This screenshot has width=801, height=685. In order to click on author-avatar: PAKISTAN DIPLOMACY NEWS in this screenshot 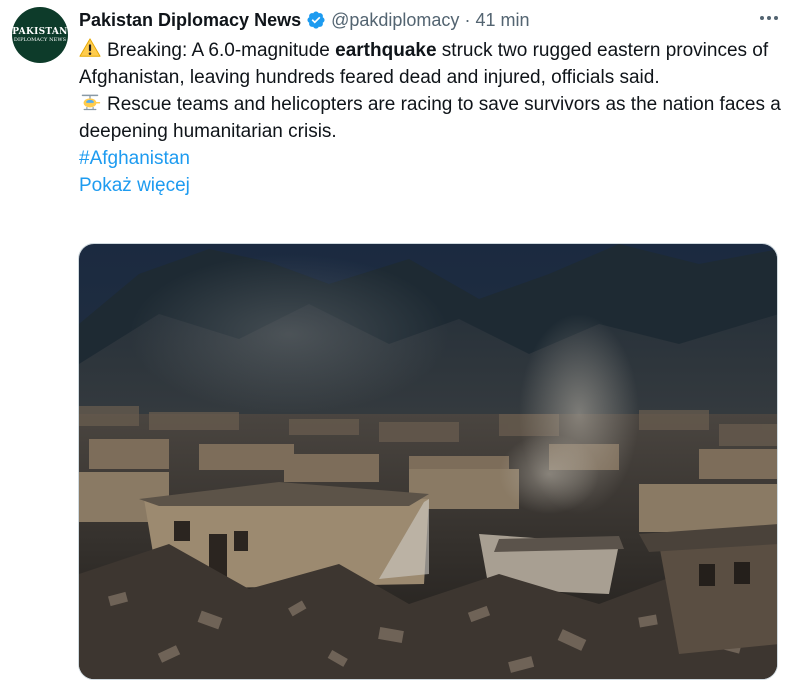, I will do `click(40, 35)`.